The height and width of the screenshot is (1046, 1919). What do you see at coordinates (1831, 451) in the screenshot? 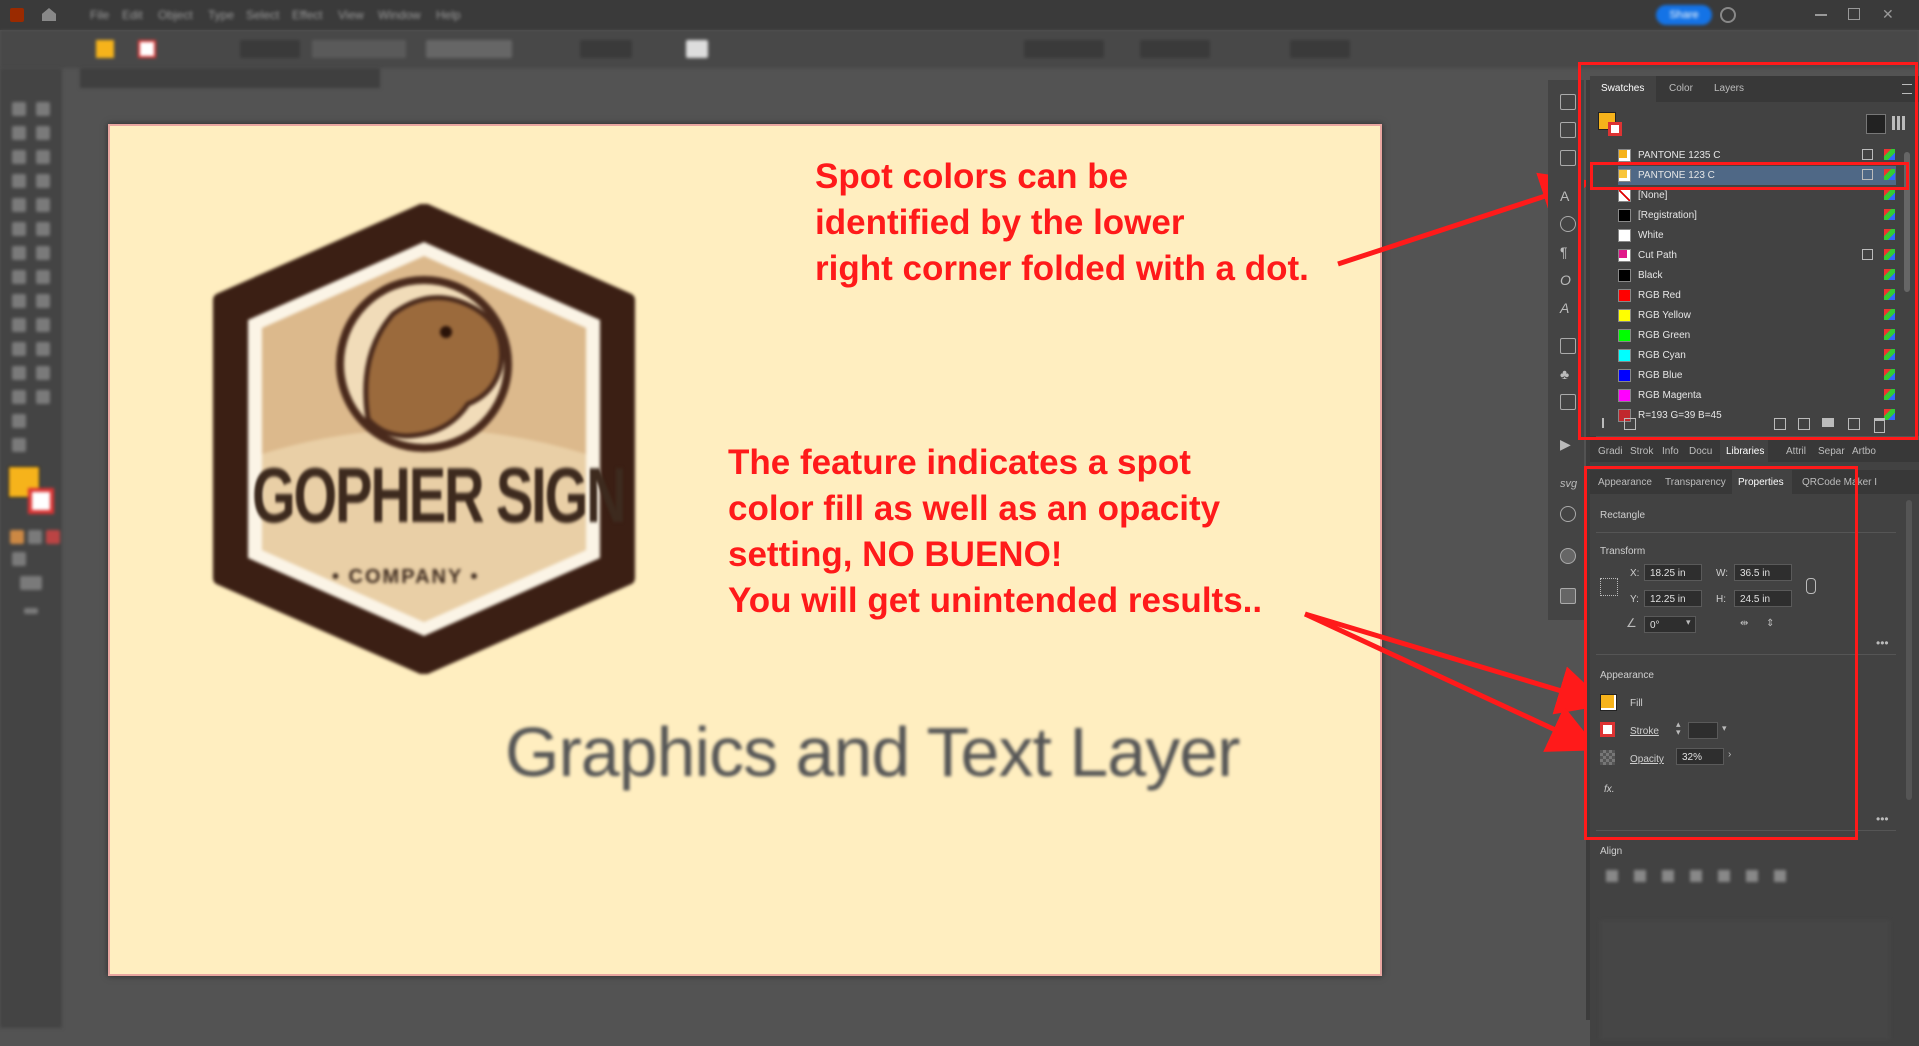
I see `tab-separations: Separ` at bounding box center [1831, 451].